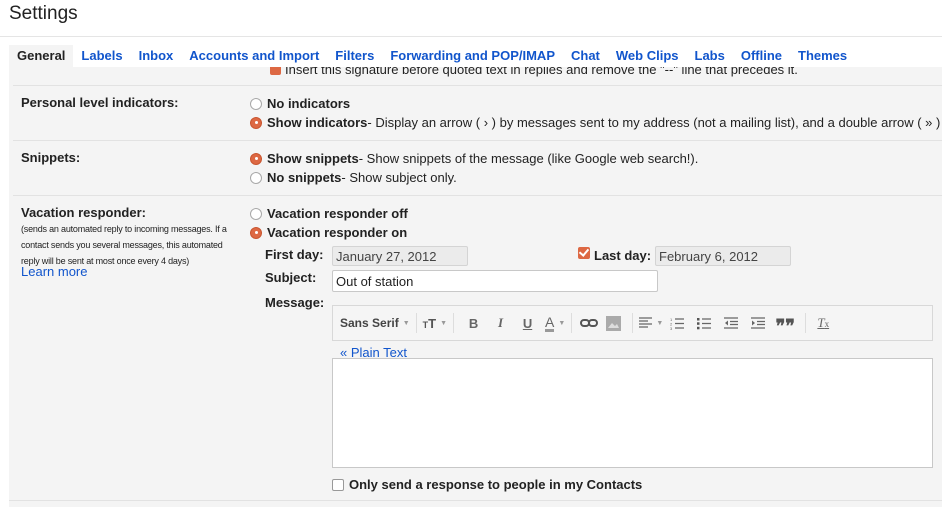  Describe the element at coordinates (256, 232) in the screenshot. I see `vacation-on-radio` at that location.